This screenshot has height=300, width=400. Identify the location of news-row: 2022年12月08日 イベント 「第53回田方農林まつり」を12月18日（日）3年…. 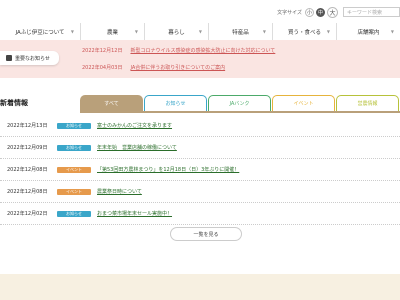
(200, 170).